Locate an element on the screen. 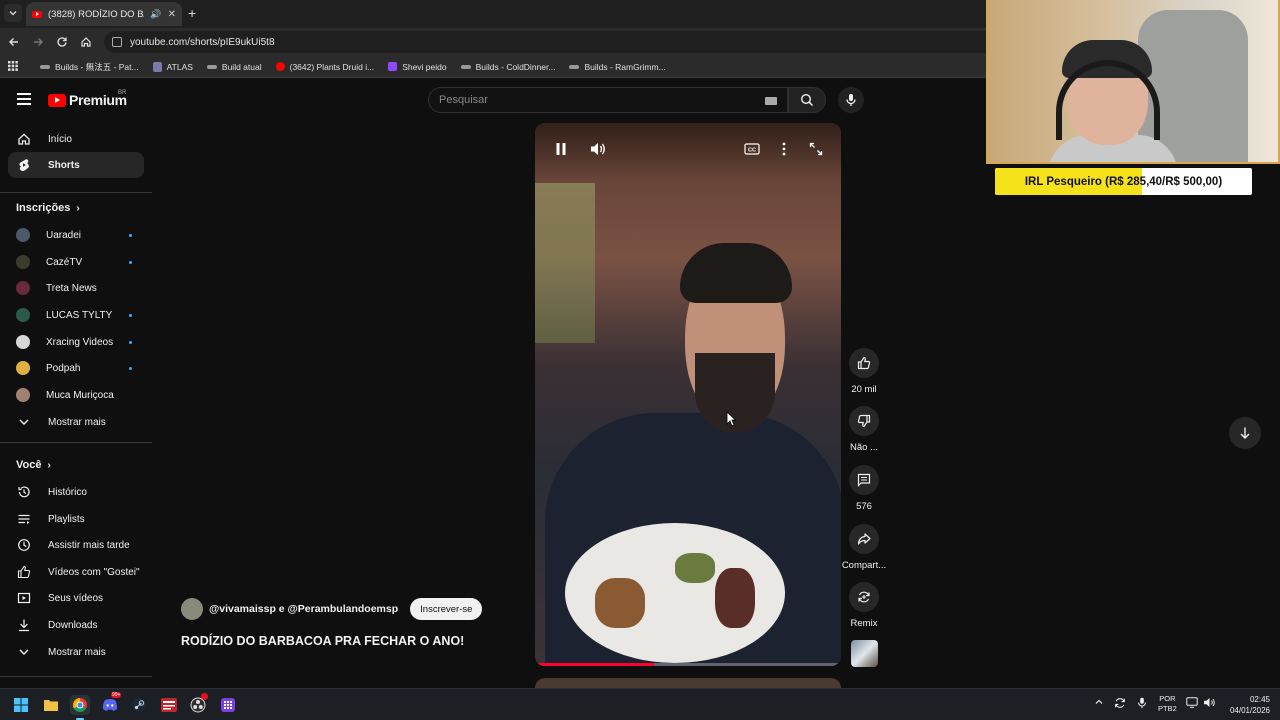 The width and height of the screenshot is (1280, 720). discord-badge: 99+ is located at coordinates (116, 695).